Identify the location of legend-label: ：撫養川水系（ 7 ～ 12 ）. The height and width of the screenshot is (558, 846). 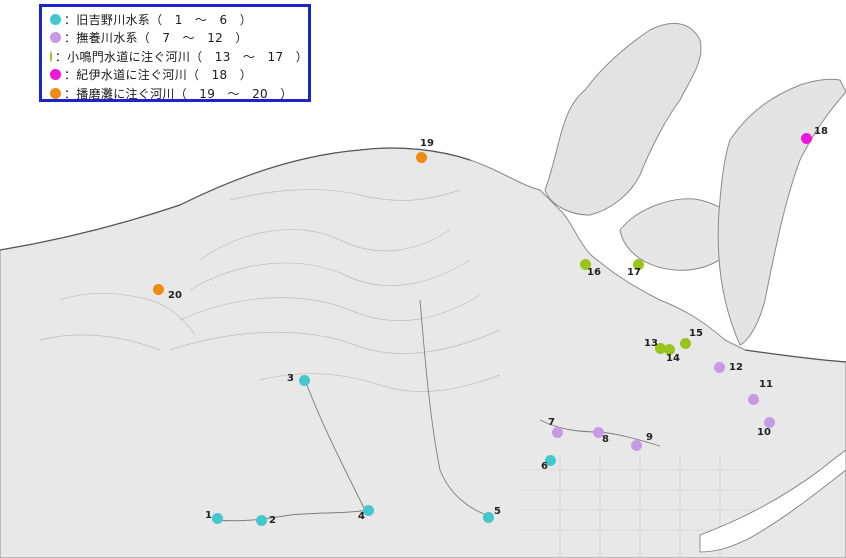
(156, 38).